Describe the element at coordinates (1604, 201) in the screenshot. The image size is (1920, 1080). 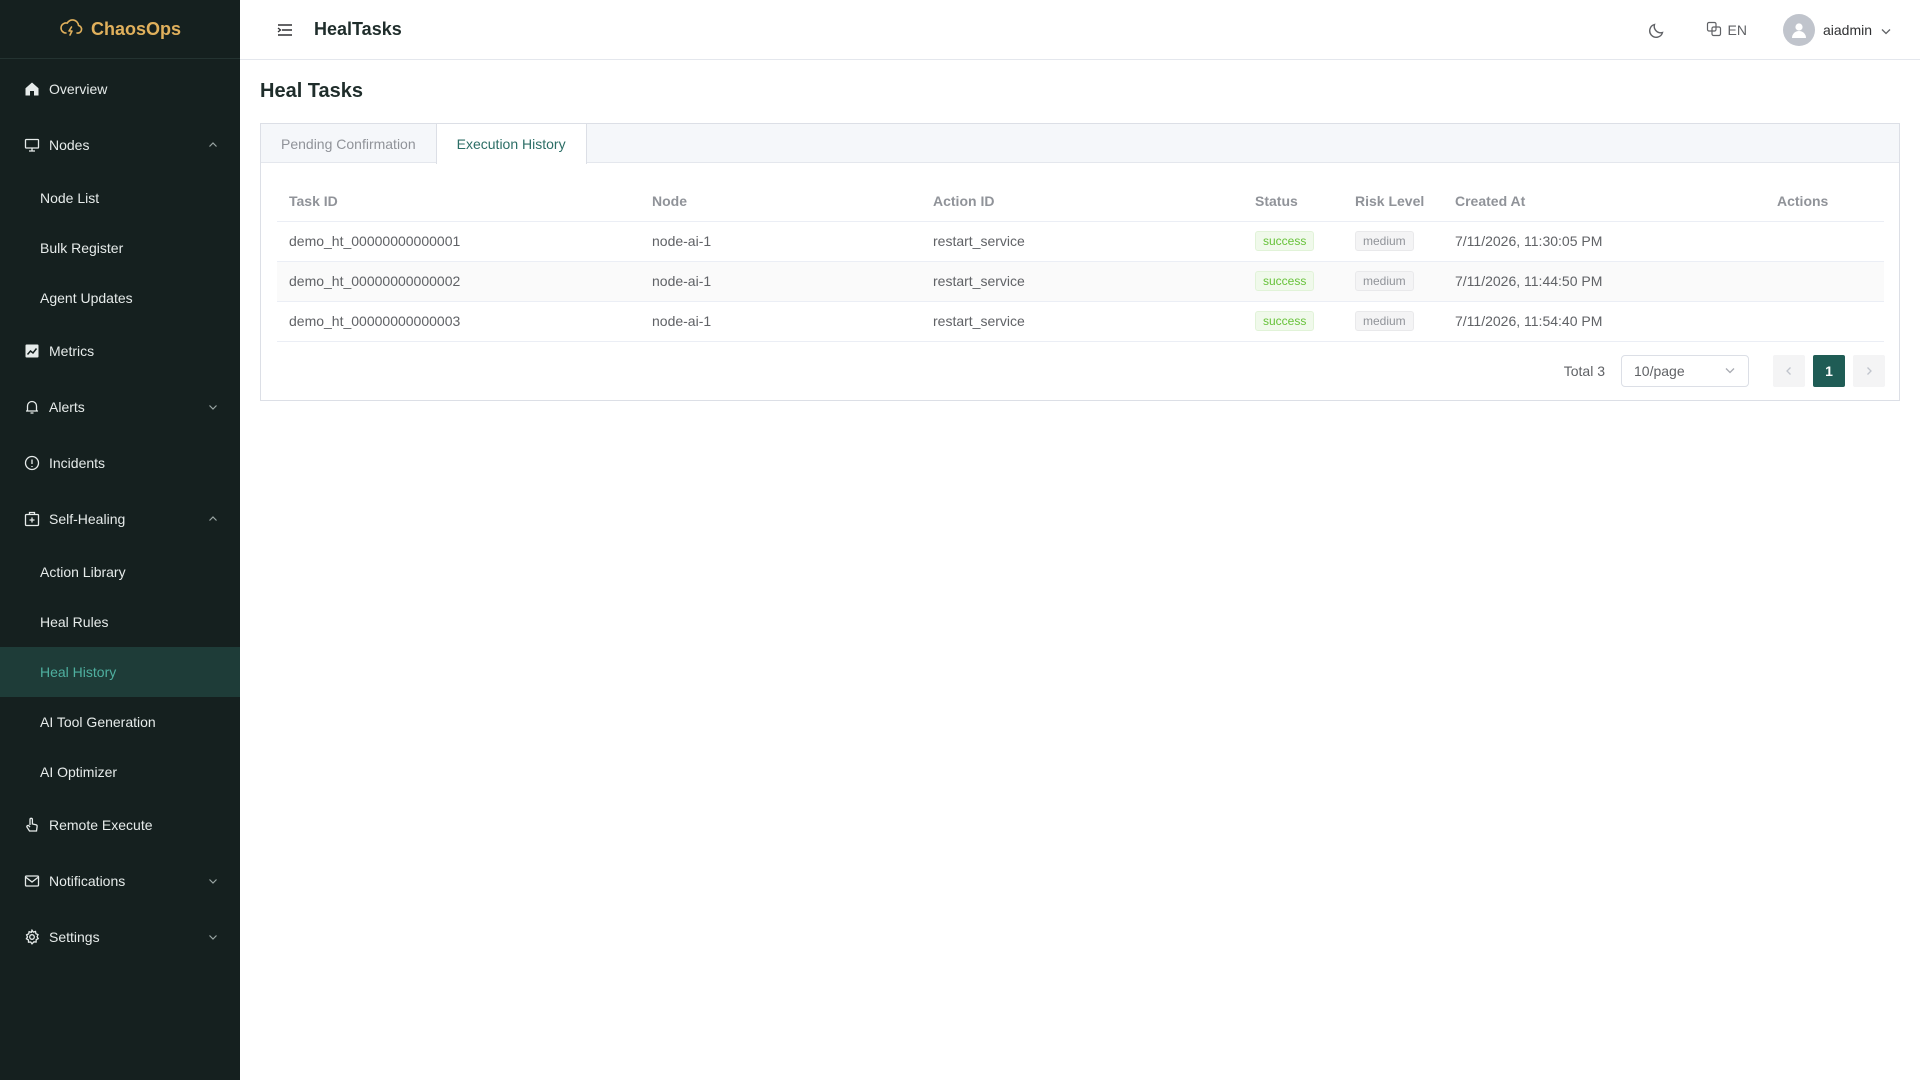
I see `column-header-created-at: Created At` at that location.